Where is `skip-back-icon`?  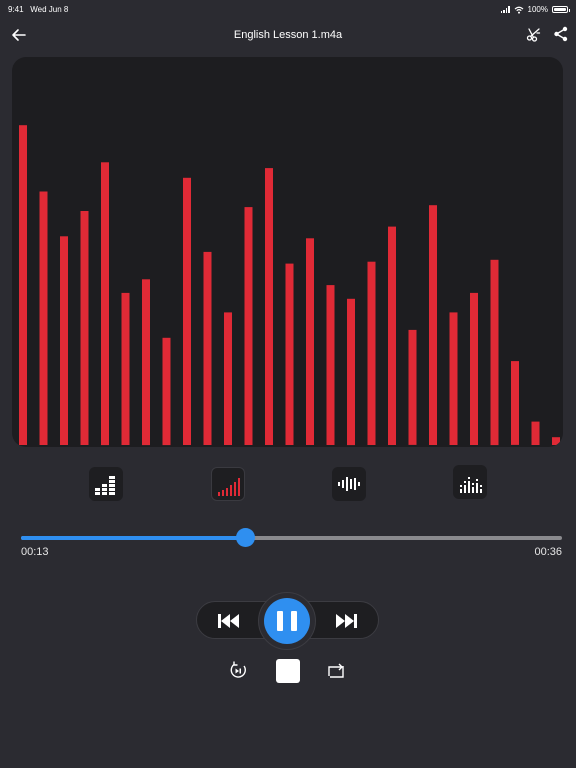
skip-back-icon is located at coordinates (229, 621).